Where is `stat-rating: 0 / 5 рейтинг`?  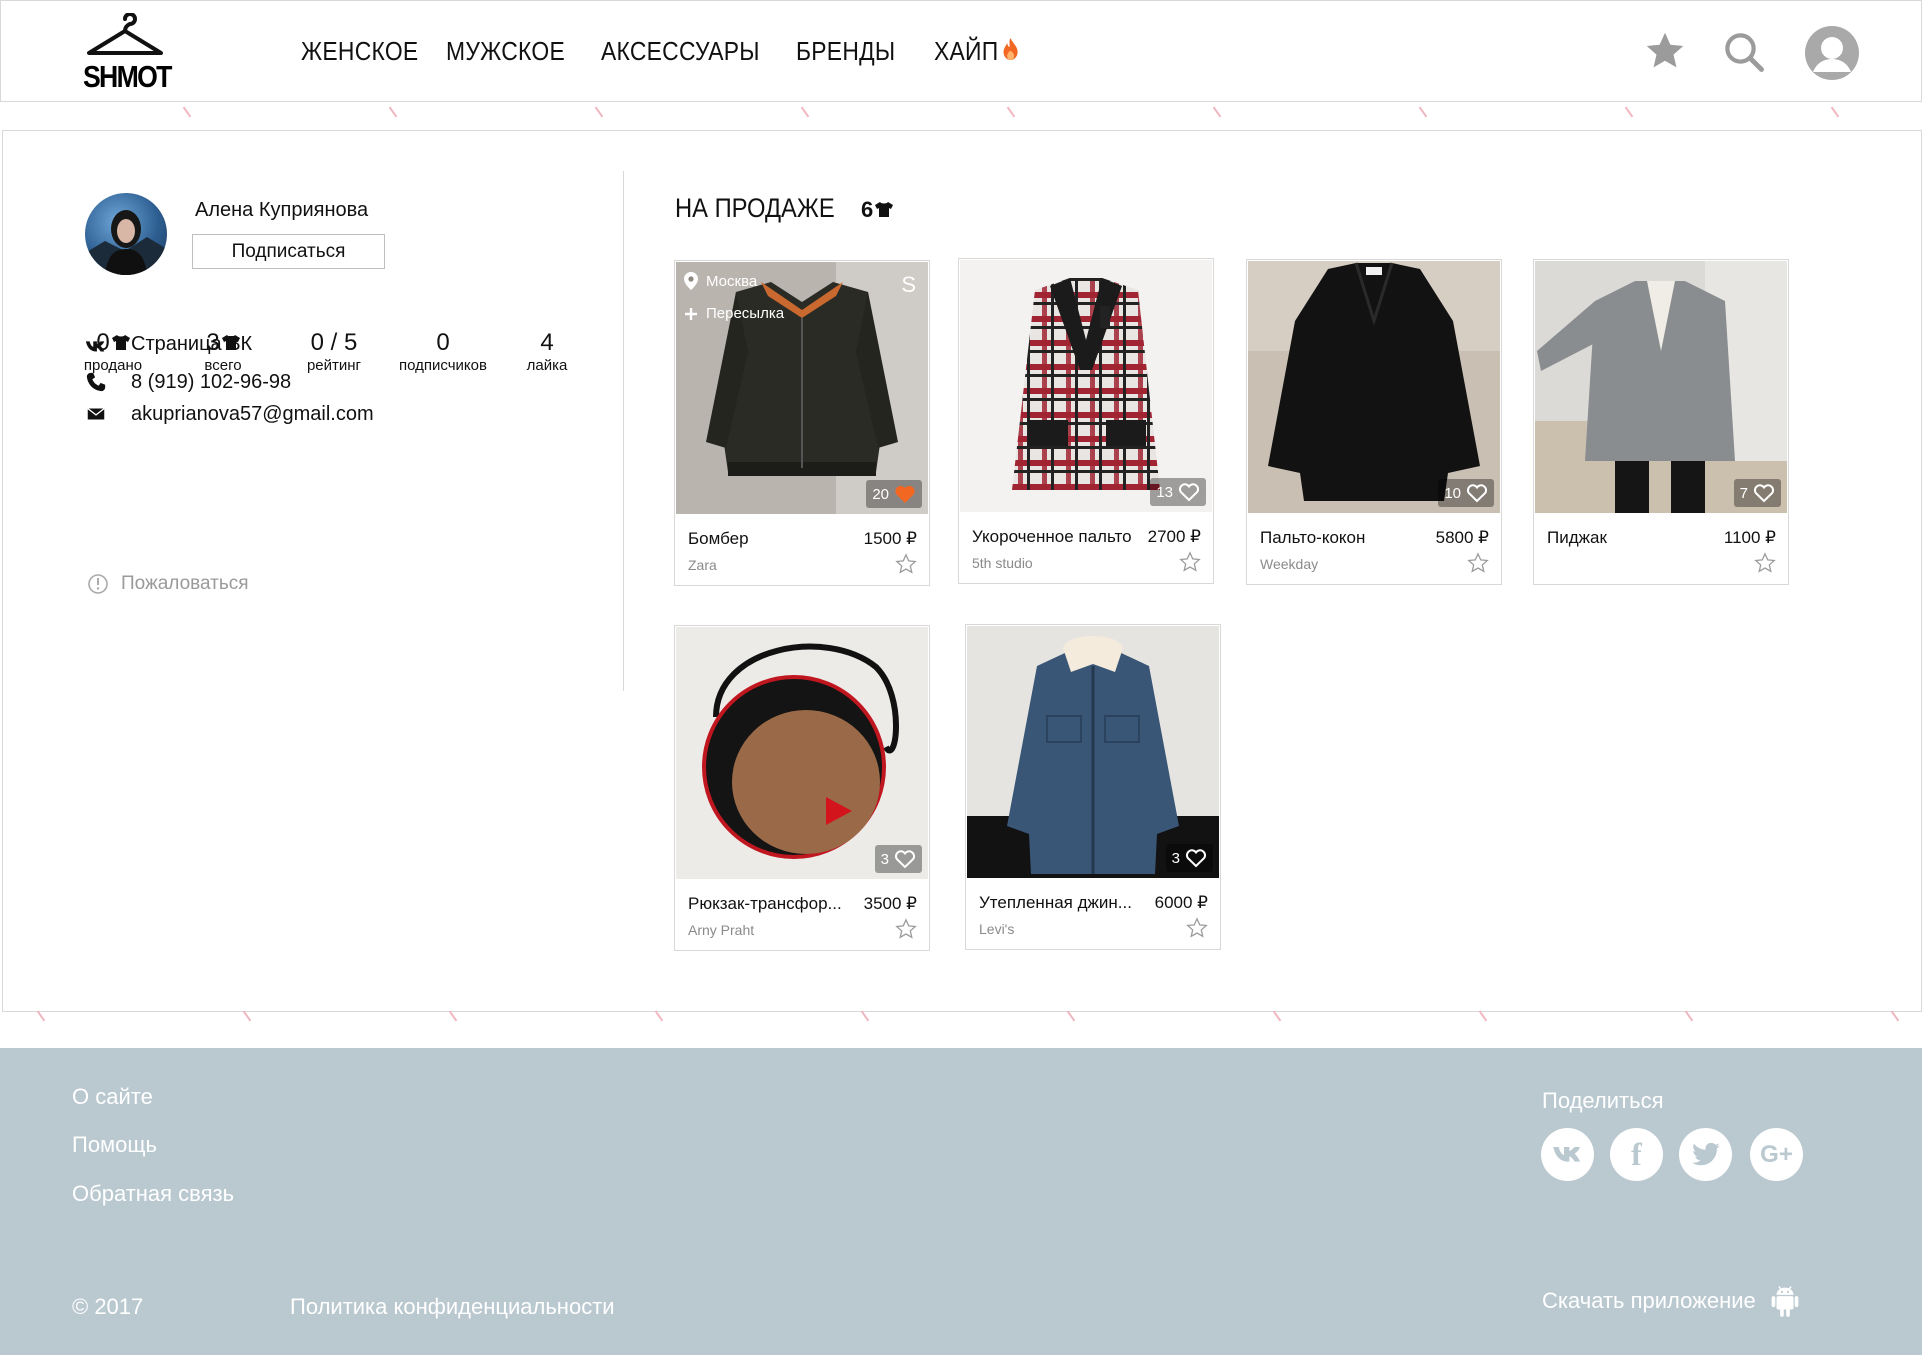 stat-rating: 0 / 5 рейтинг is located at coordinates (334, 352).